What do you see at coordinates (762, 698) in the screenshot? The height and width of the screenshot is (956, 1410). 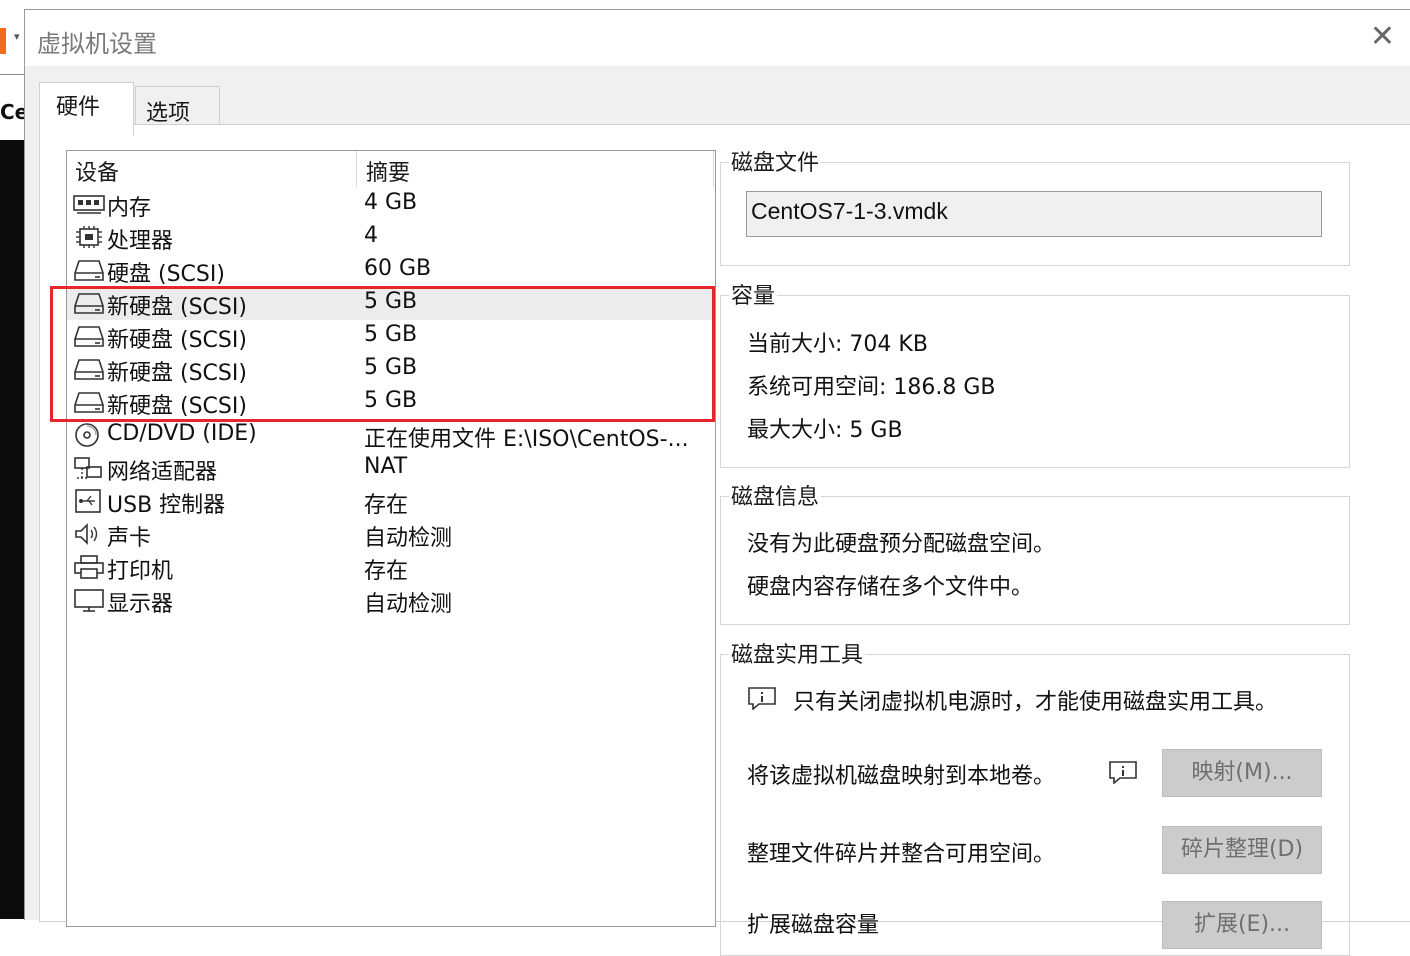 I see `info-icon` at bounding box center [762, 698].